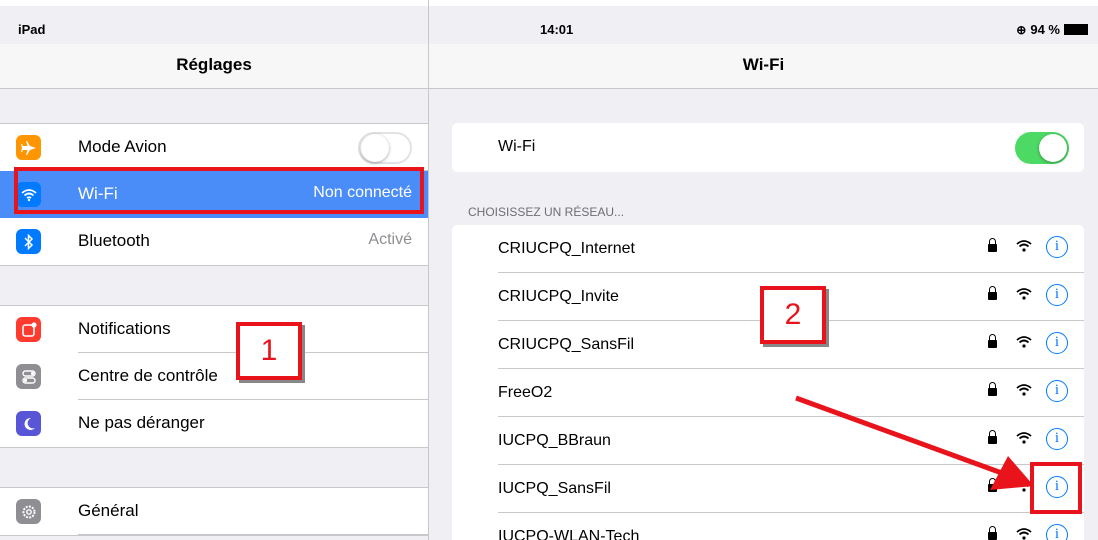 The width and height of the screenshot is (1098, 540). I want to click on network-name: IUCPQ_BBraun, so click(554, 440).